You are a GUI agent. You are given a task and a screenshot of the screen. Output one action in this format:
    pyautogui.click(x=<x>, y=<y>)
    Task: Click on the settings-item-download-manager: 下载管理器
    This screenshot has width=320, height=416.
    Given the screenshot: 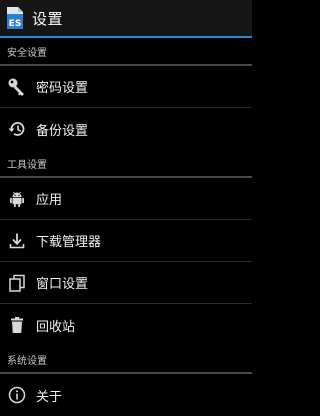 What is the action you would take?
    pyautogui.click(x=126, y=241)
    